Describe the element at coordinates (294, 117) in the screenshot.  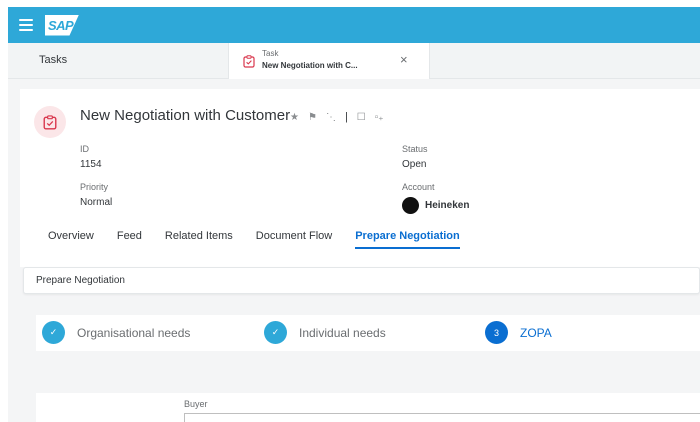
I see `star-icon: ★` at that location.